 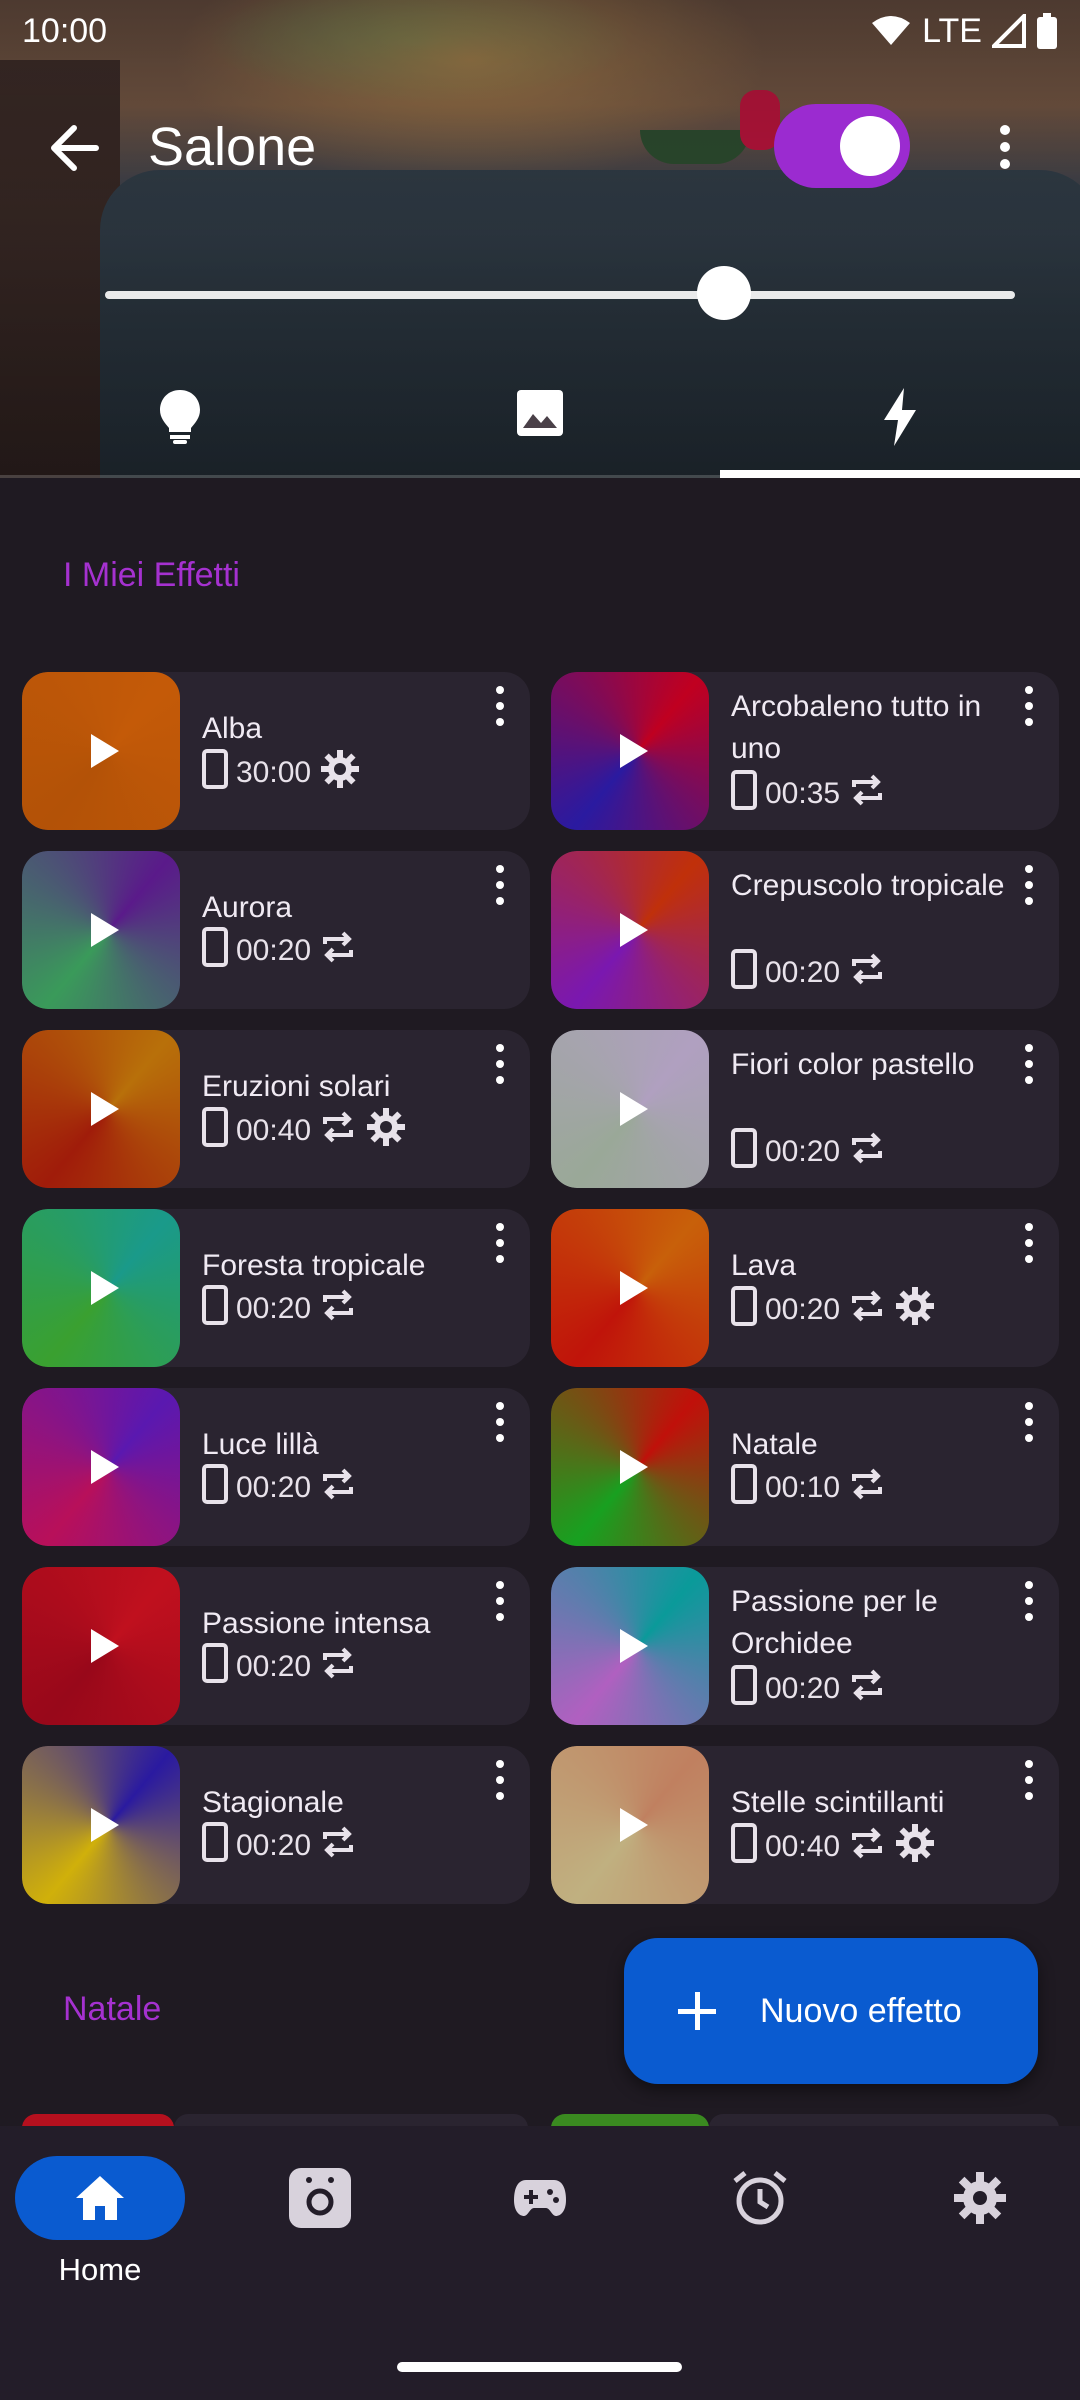 I want to click on nav-games-pill, so click(x=540, y=2198).